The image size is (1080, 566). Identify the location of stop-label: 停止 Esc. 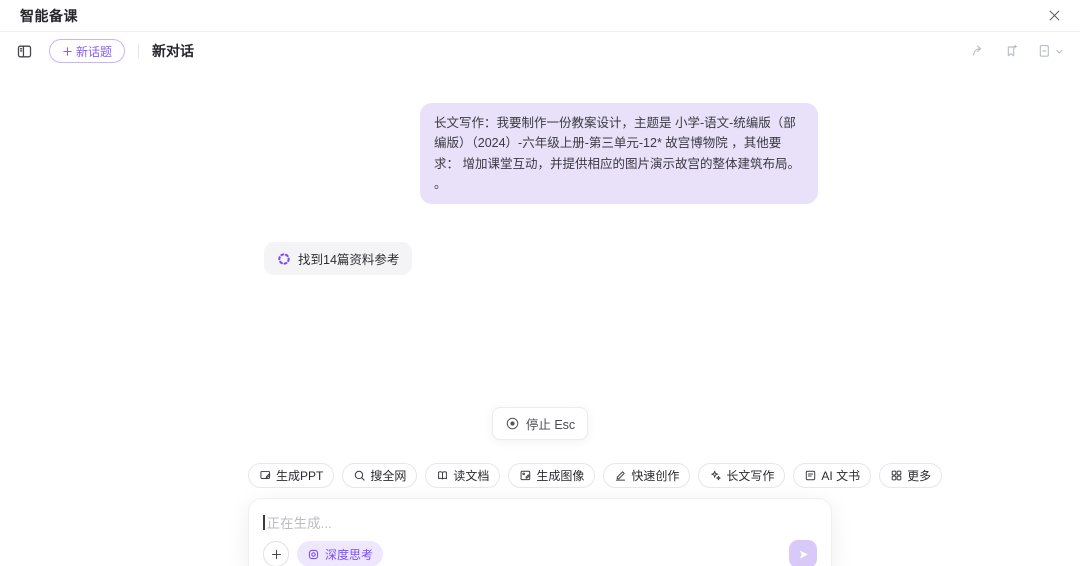
(550, 425).